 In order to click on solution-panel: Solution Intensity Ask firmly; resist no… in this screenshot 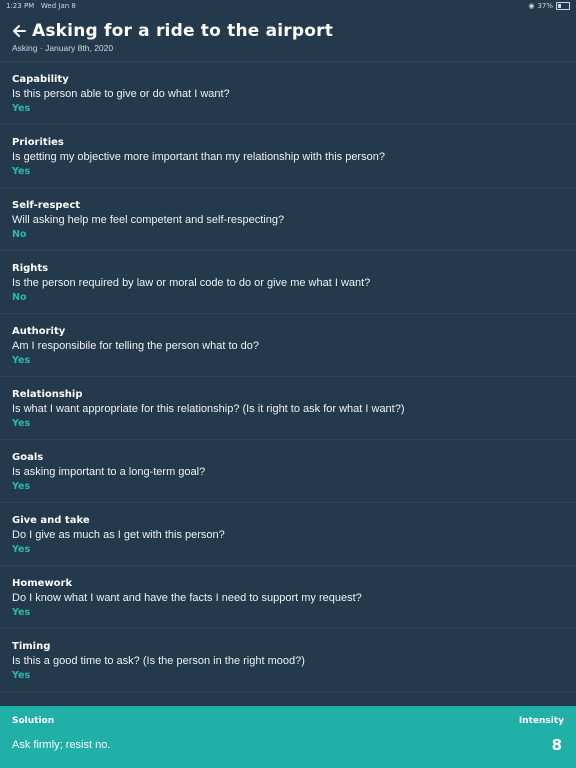, I will do `click(288, 737)`.